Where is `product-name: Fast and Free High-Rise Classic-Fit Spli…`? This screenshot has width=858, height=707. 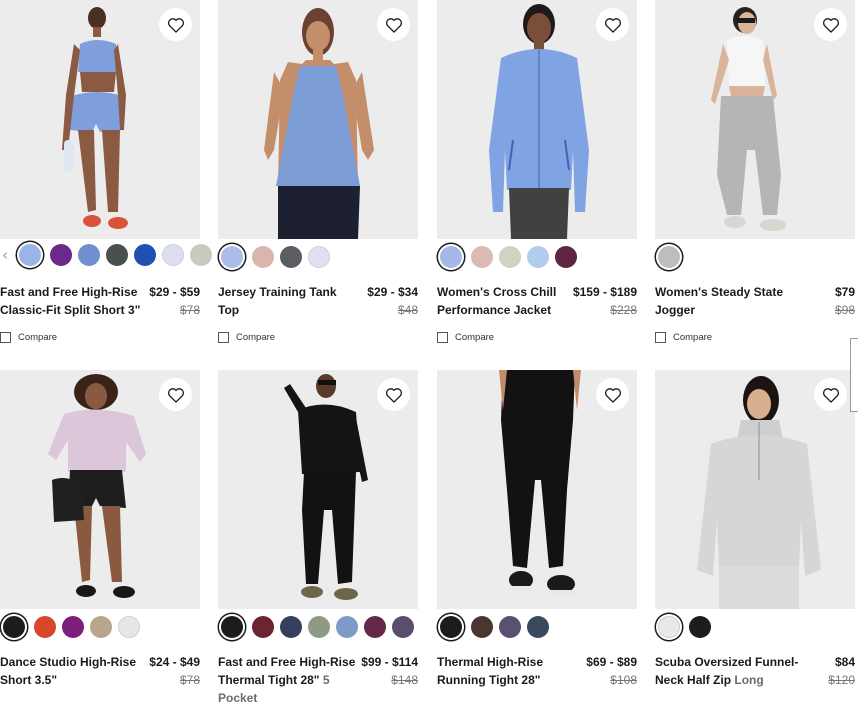 product-name: Fast and Free High-Rise Classic-Fit Spli… is located at coordinates (72, 301).